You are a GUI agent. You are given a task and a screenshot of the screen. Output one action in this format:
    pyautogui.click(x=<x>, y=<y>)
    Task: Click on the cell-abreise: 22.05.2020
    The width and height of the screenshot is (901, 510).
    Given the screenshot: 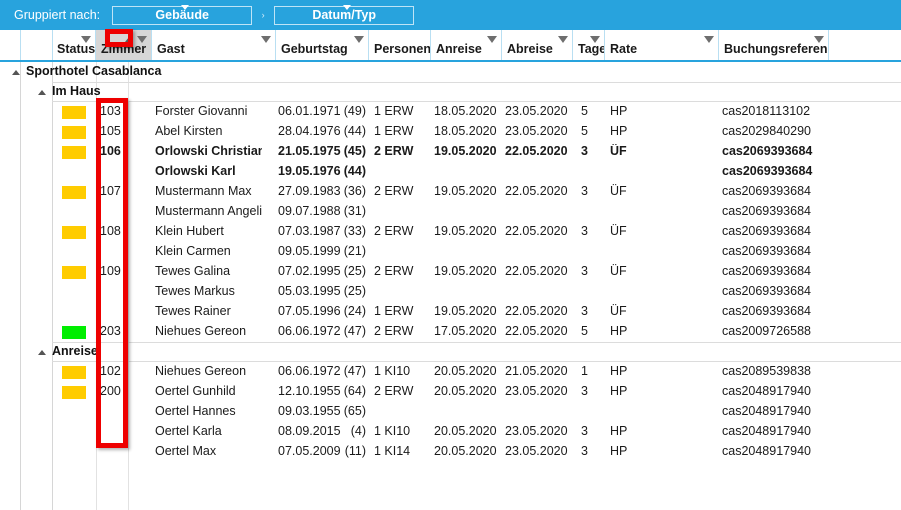 What is the action you would take?
    pyautogui.click(x=536, y=331)
    